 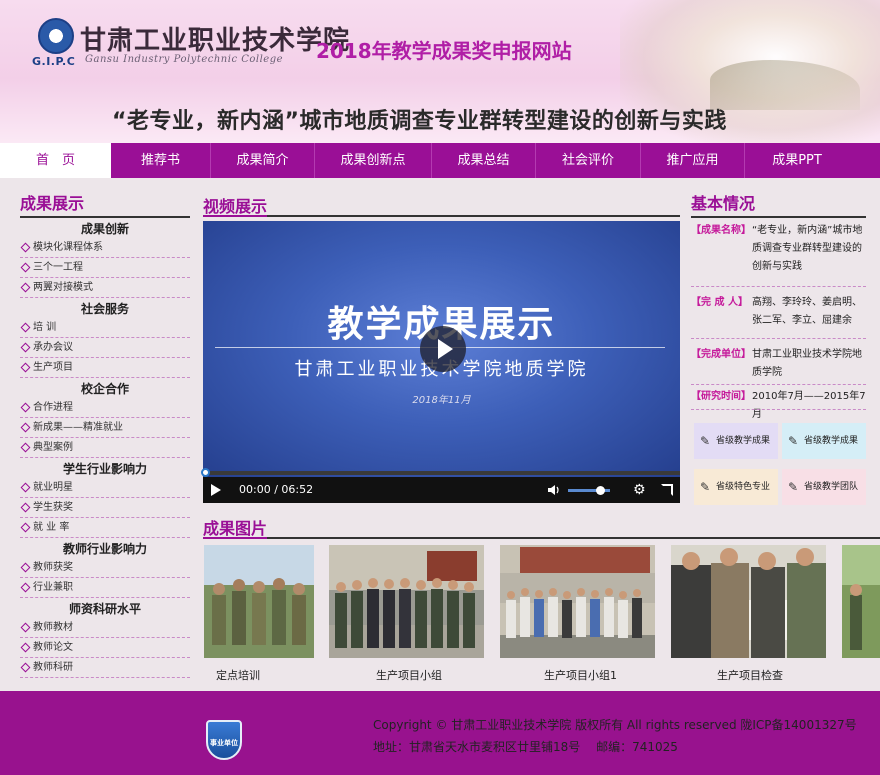 What do you see at coordinates (104, 389) in the screenshot?
I see `left-group-title: 校企合作` at bounding box center [104, 389].